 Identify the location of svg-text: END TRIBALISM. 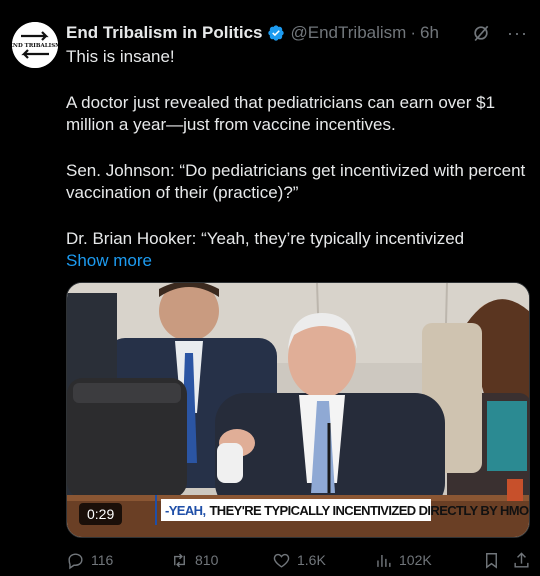
(35, 46).